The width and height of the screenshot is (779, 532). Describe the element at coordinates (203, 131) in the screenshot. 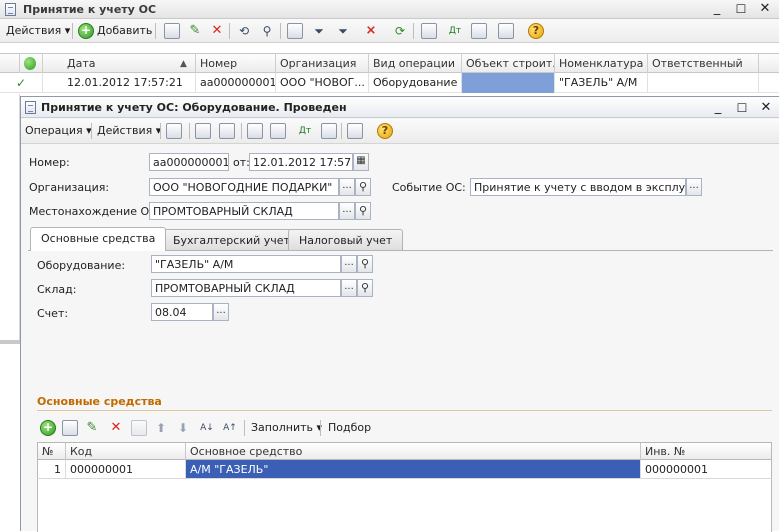

I see `post-icon` at that location.